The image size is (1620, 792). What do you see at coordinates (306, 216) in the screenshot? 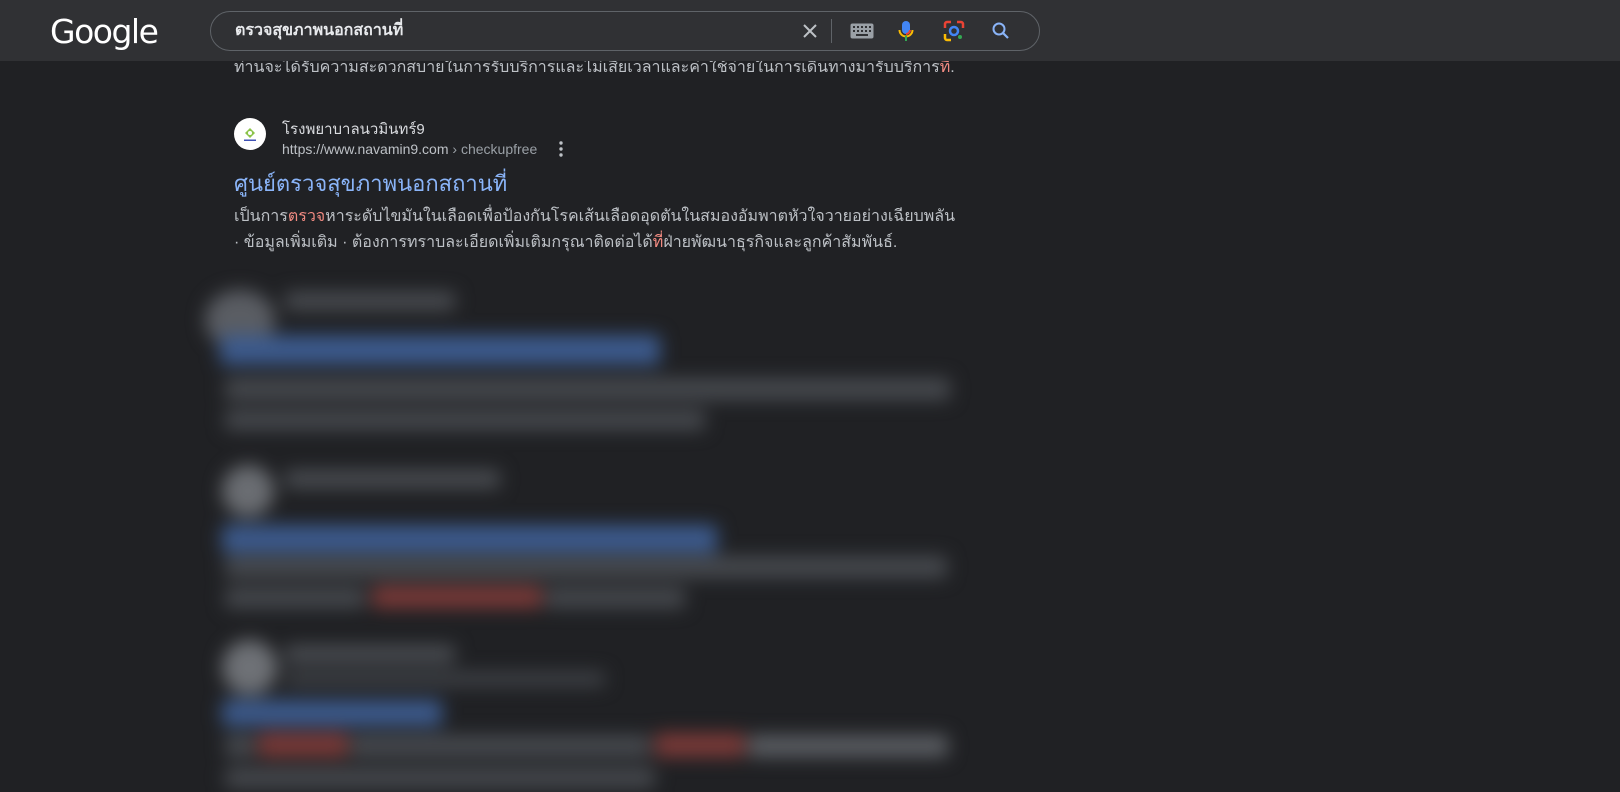
I see `snippet-highlight: ตรวจ` at bounding box center [306, 216].